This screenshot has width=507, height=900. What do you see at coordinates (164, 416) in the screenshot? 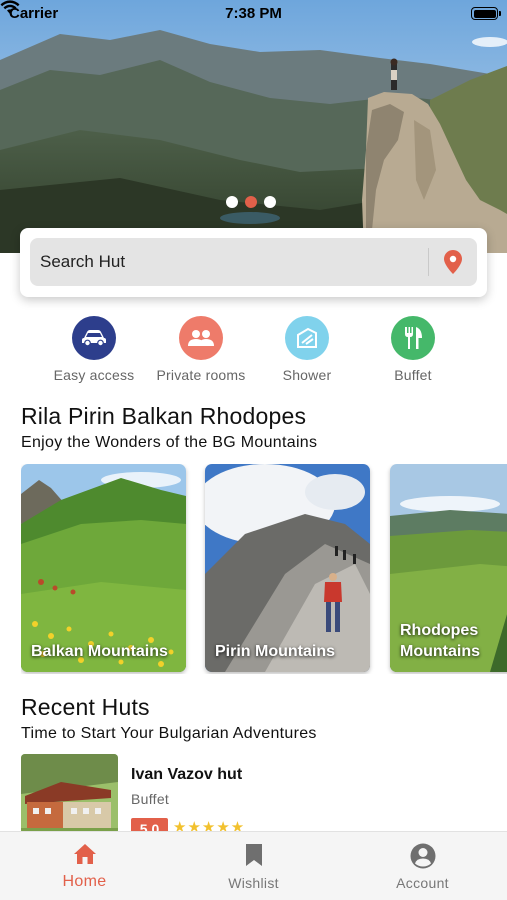
I see `mountains-section-title: Rila Pirin Balkan Rhodopes` at bounding box center [164, 416].